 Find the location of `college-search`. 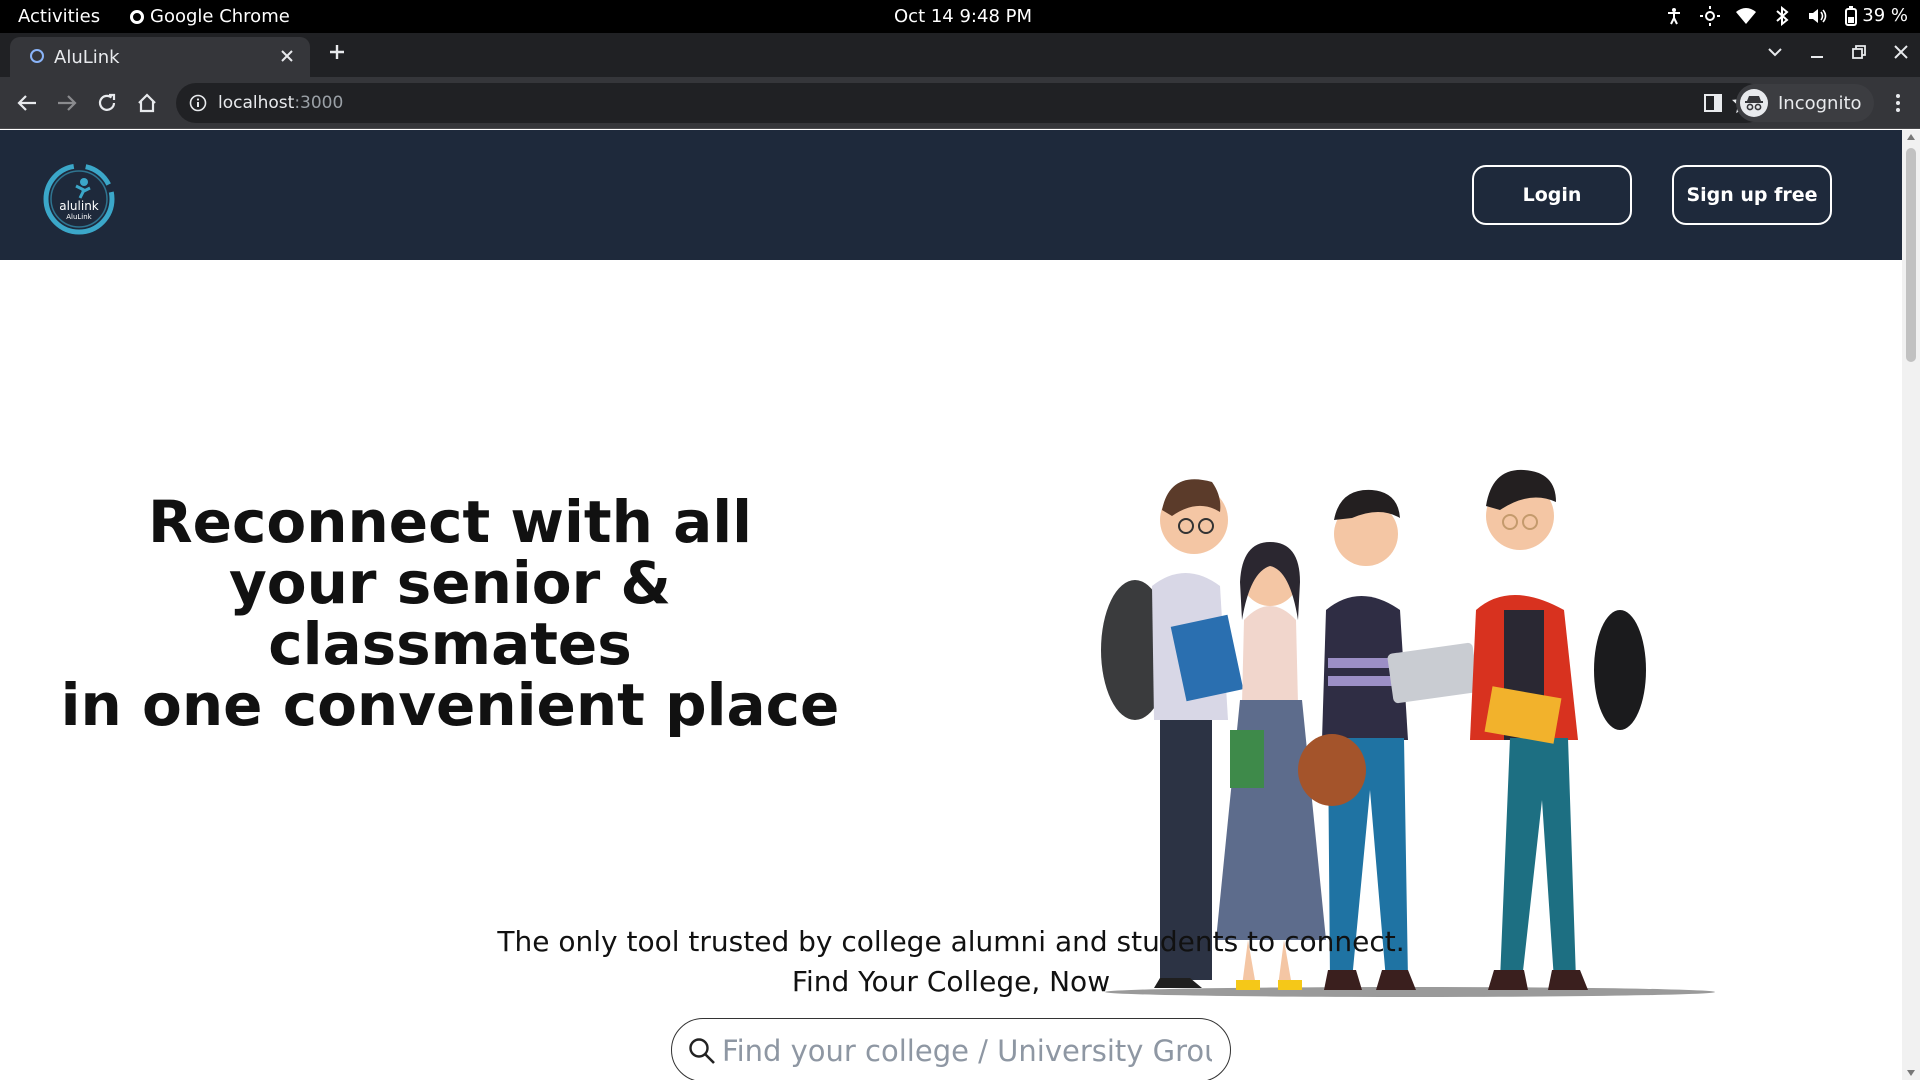

college-search is located at coordinates (951, 1049).